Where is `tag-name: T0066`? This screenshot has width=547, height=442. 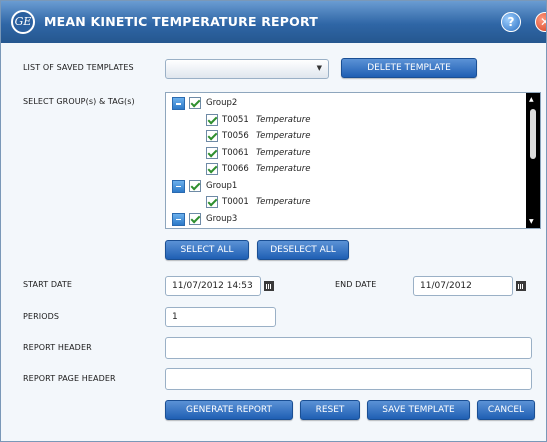
tag-name: T0066 is located at coordinates (235, 169).